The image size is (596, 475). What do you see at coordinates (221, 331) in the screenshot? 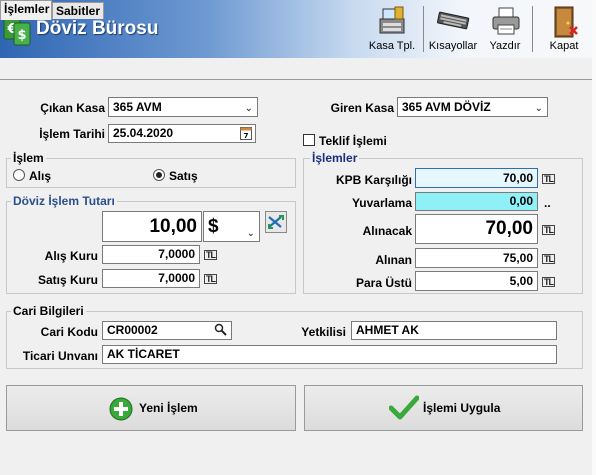
I see `search-icon` at bounding box center [221, 331].